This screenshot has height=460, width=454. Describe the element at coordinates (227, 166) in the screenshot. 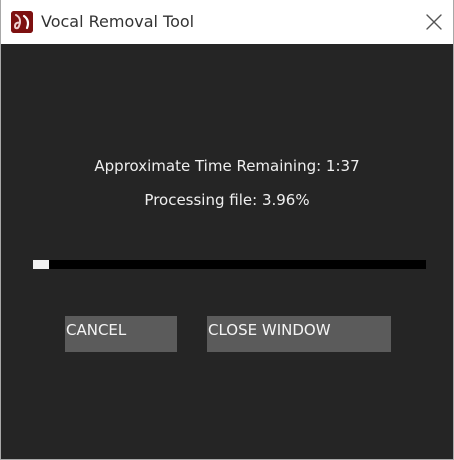

I see `time-remaining-text: Approximate Time Remaining: 1:37` at that location.